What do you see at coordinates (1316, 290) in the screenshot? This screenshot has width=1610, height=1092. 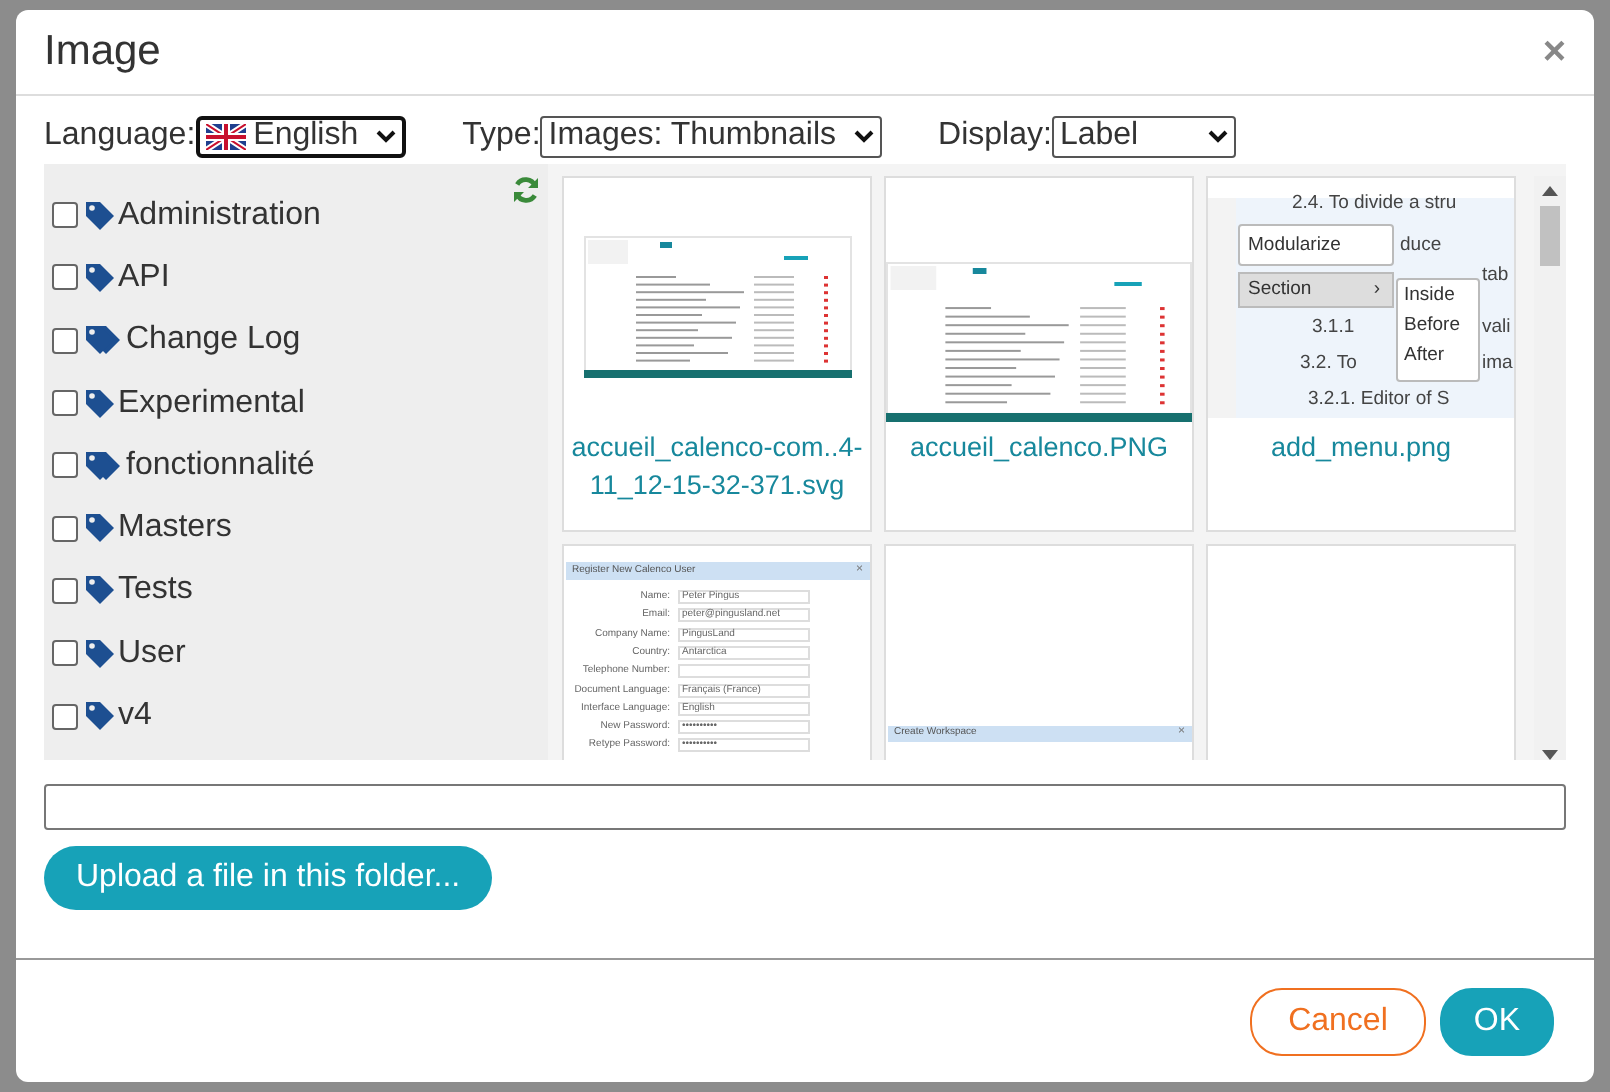 I see `menu-item: Section ›` at bounding box center [1316, 290].